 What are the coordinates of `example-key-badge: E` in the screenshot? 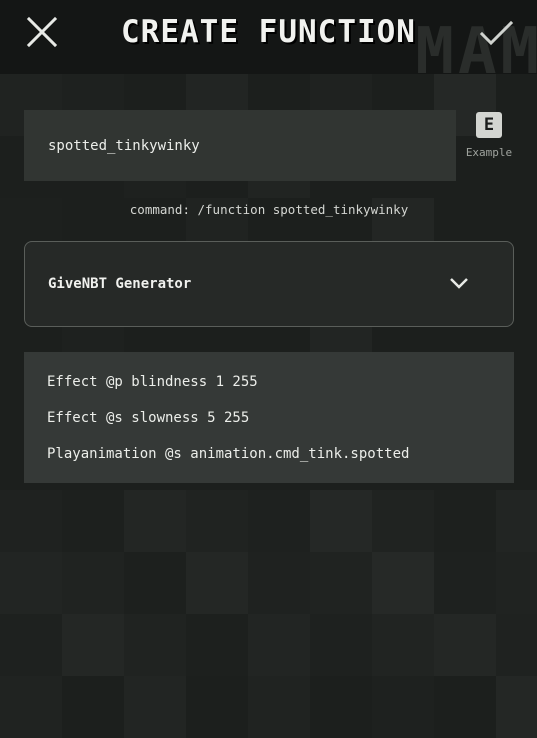 It's located at (489, 125).